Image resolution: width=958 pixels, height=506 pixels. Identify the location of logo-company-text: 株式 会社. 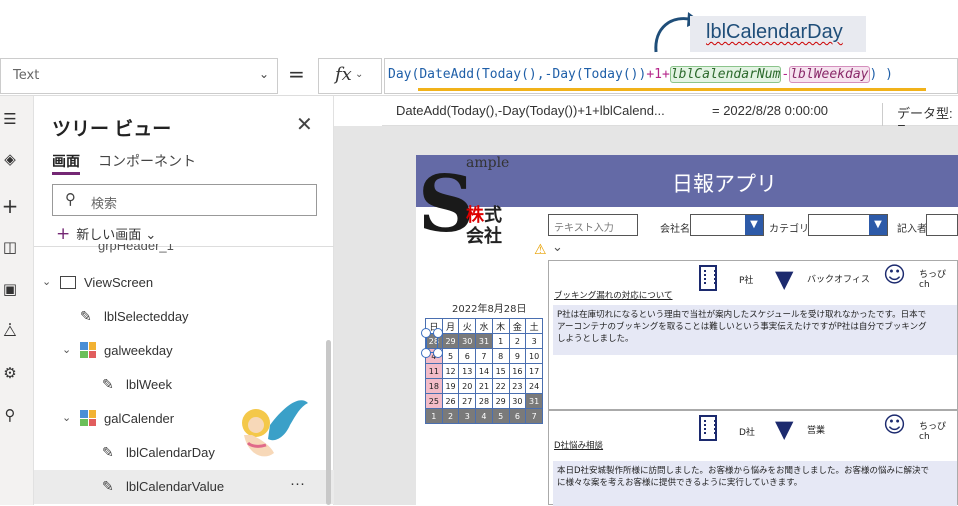
(484, 226).